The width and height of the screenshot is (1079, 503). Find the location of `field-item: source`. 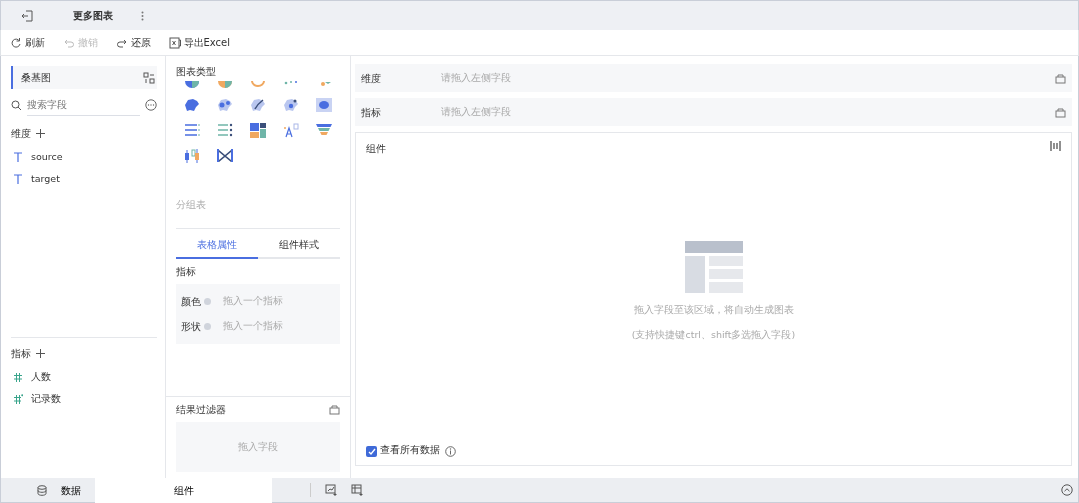

field-item: source is located at coordinates (47, 157).